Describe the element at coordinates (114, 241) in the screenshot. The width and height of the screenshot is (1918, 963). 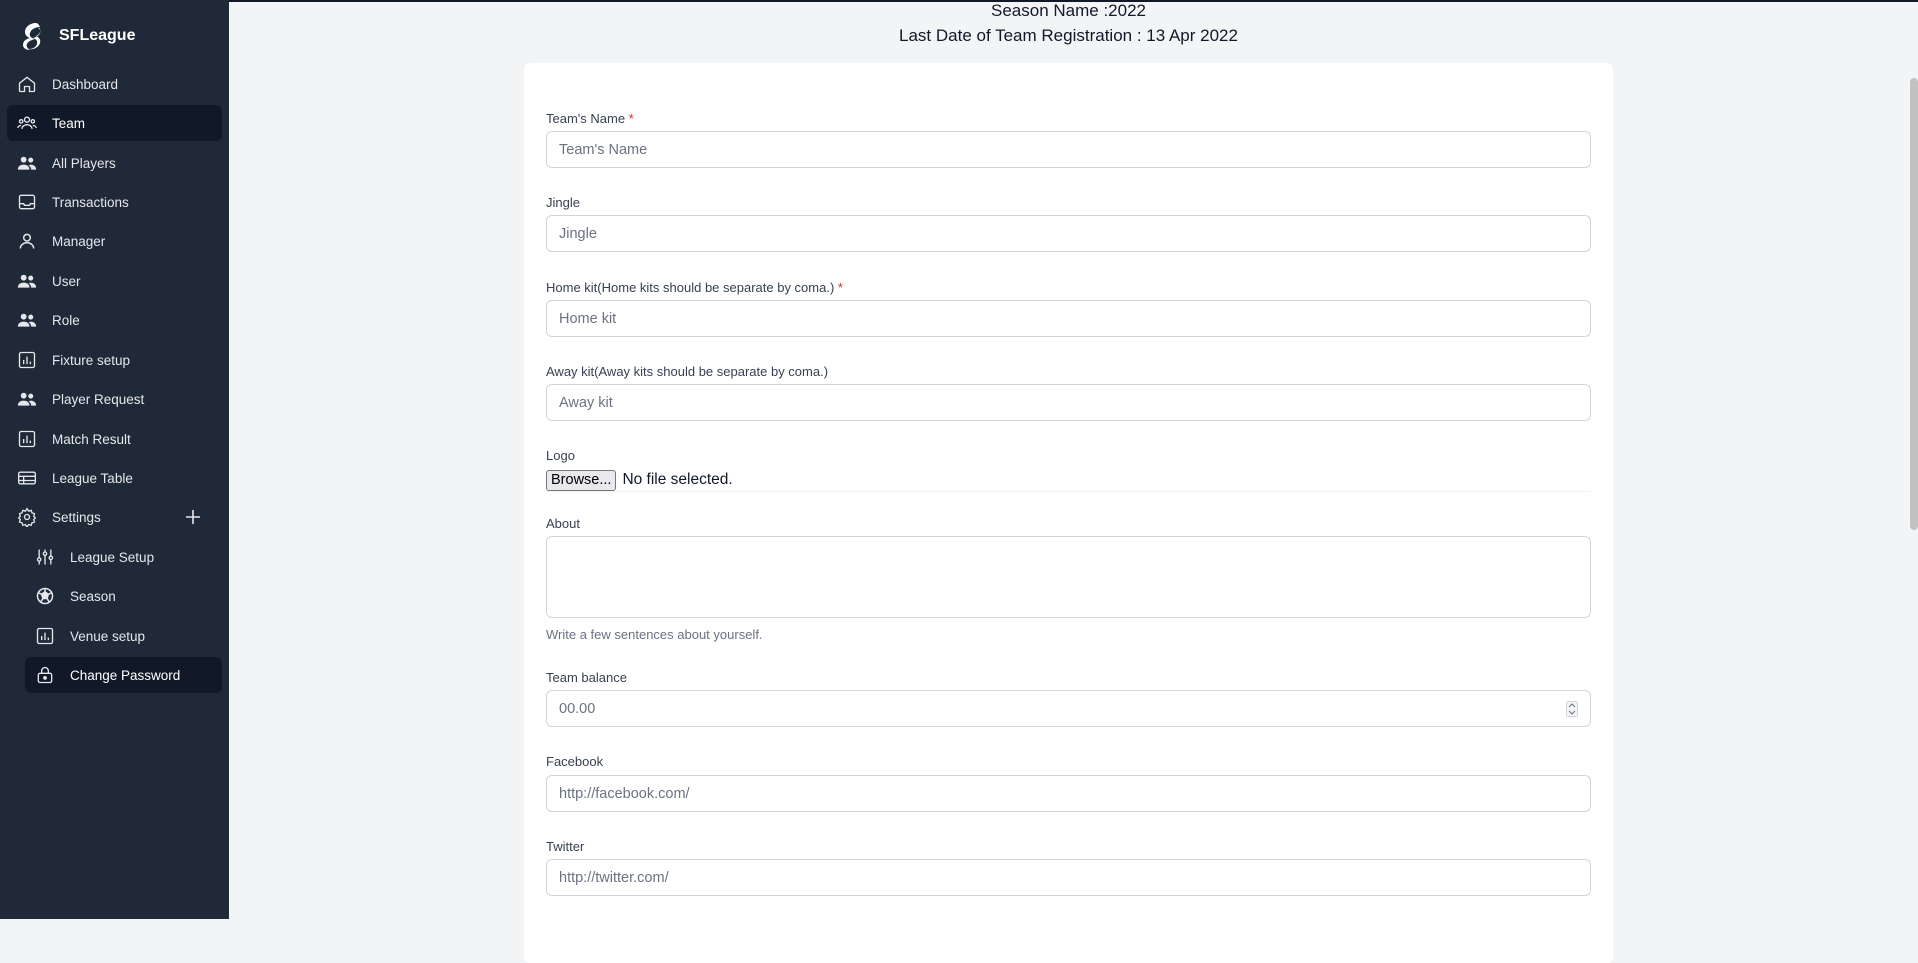
I see `sidebar-item-manager: Manager` at that location.